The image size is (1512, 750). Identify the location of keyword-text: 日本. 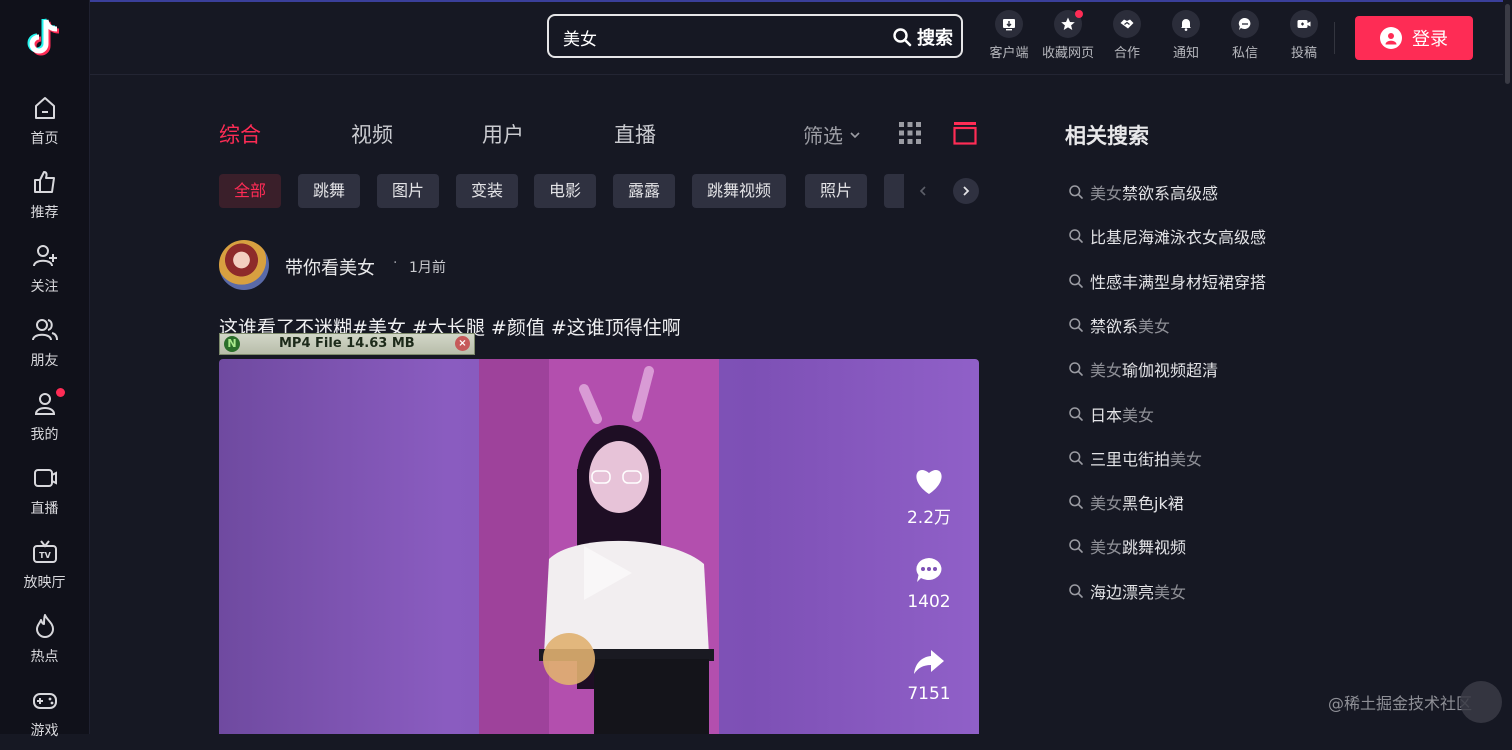
(1106, 415).